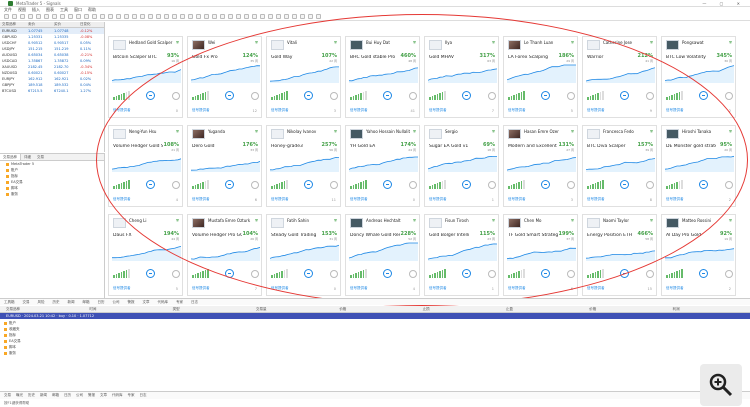 The width and height of the screenshot is (750, 407). What do you see at coordinates (704, 42) in the screenshot?
I see `author-name: Pongsawat` at bounding box center [704, 42].